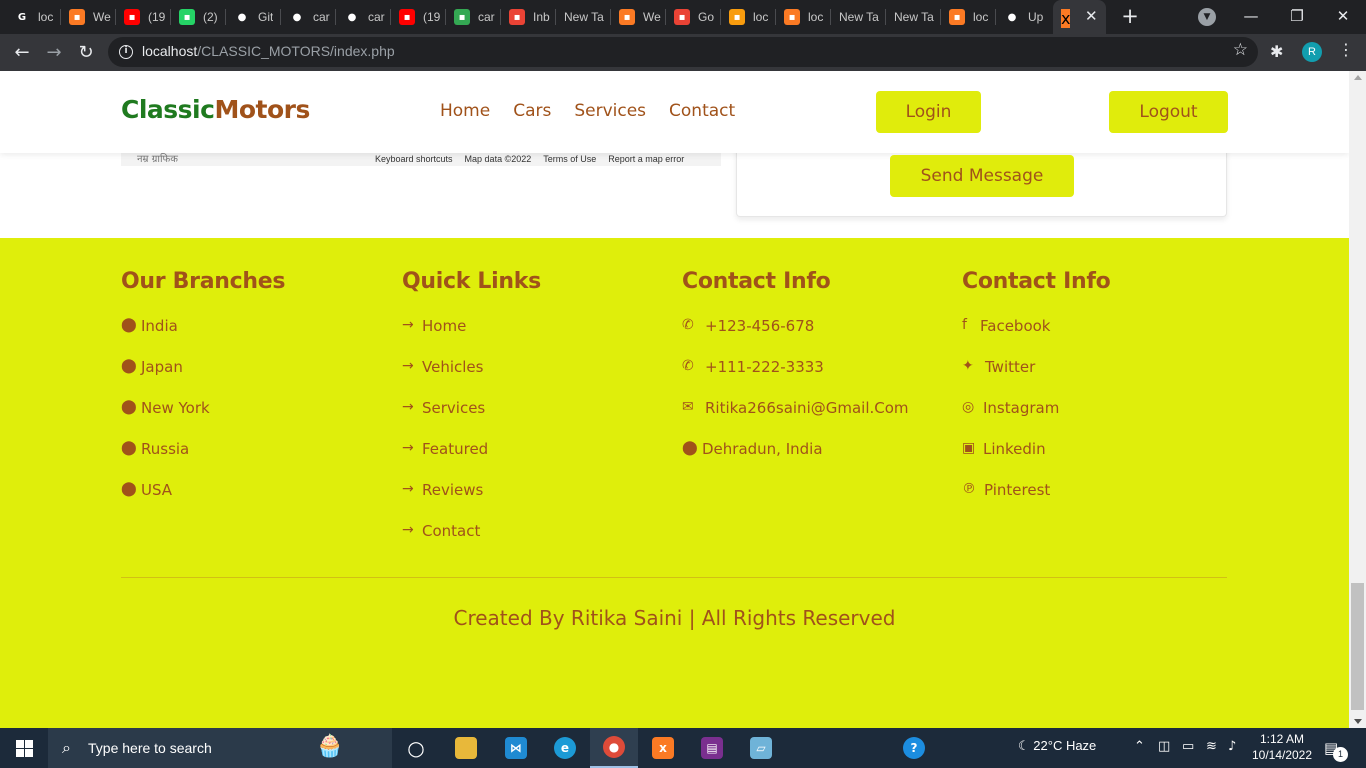 This screenshot has height=768, width=1366. Describe the element at coordinates (803, 17) in the screenshot. I see `tab-14: ▪ loc` at that location.